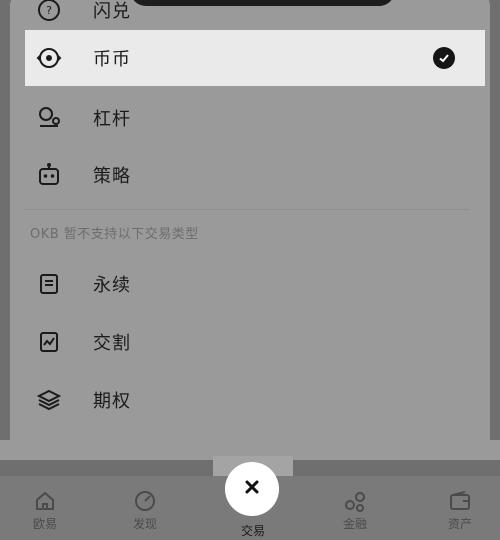 This screenshot has width=500, height=540. What do you see at coordinates (247, 209) in the screenshot?
I see `section-divider` at bounding box center [247, 209].